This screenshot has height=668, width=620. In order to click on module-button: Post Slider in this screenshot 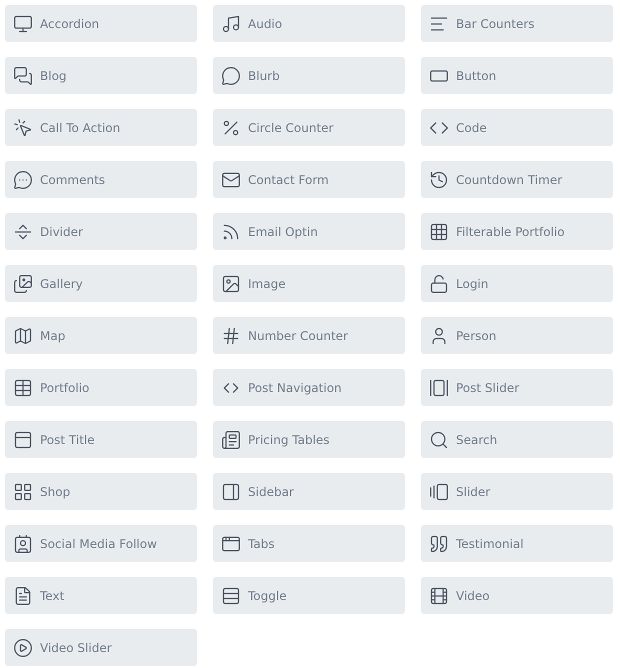, I will do `click(517, 387)`.